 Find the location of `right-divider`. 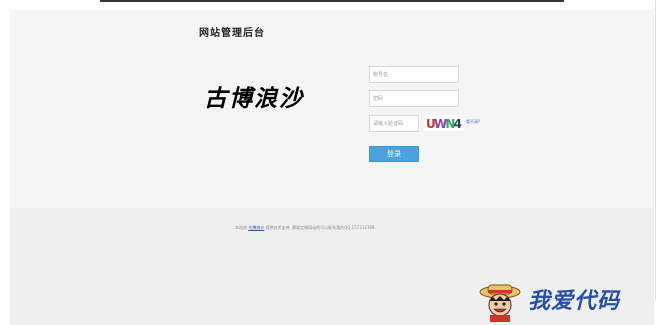

right-divider is located at coordinates (655, 150).